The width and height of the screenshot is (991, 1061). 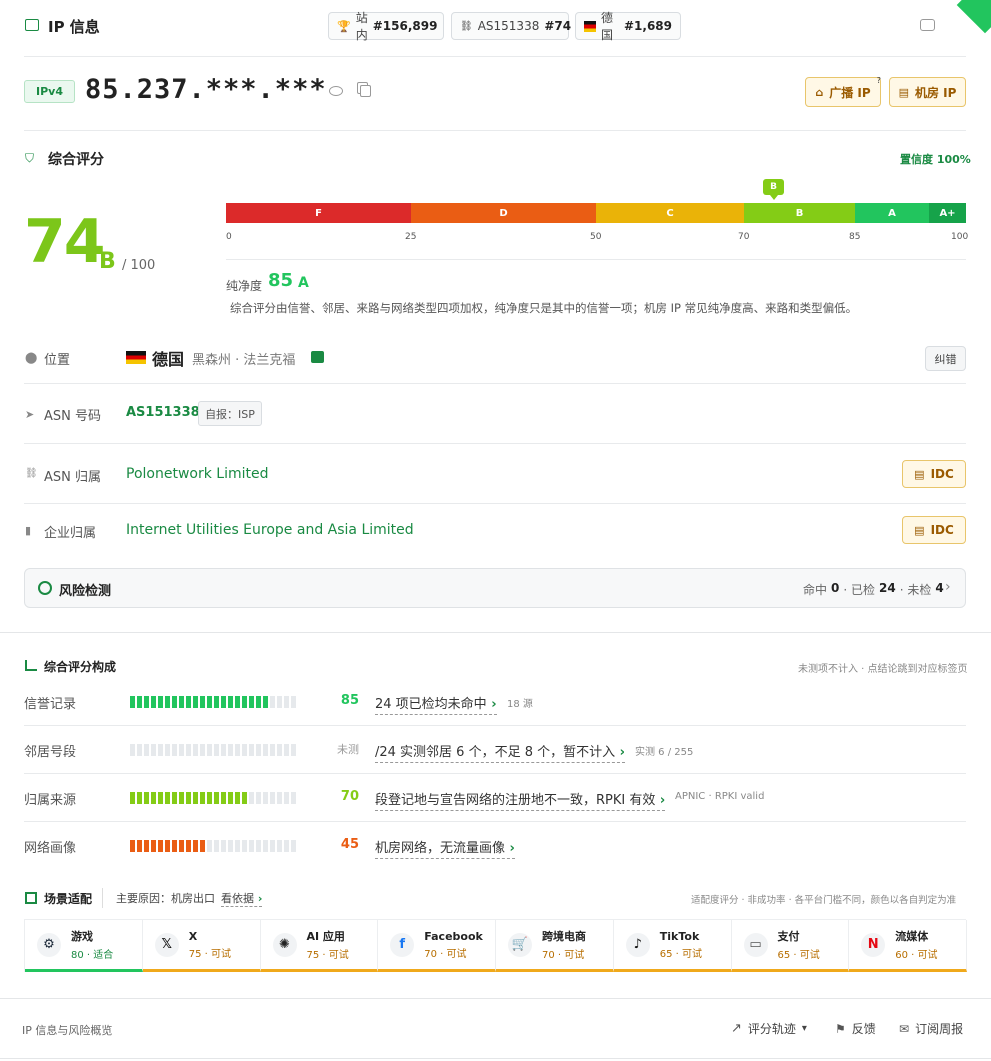 I want to click on scene-card-openai: ✺ AI 应用 75 · 可试, so click(x=319, y=946).